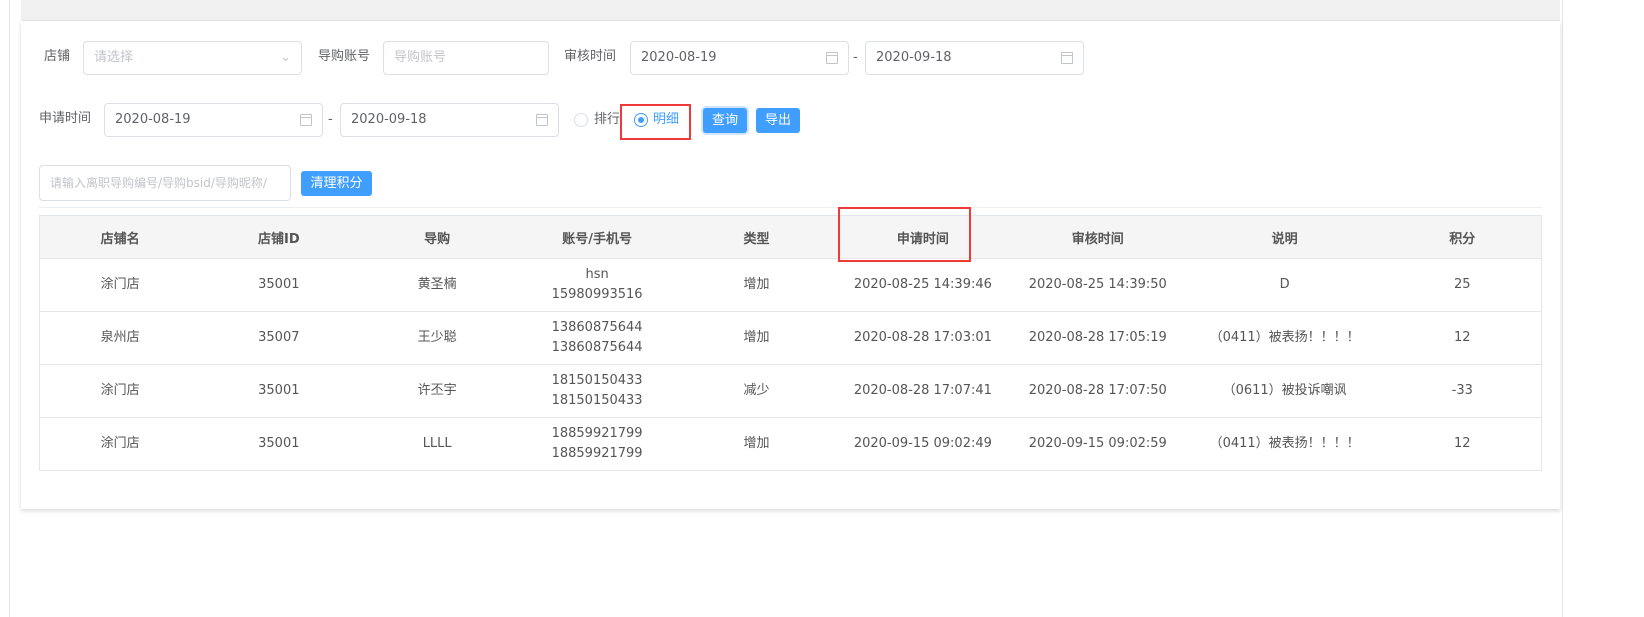 The height and width of the screenshot is (617, 1644). I want to click on store-label: 店铺, so click(57, 56).